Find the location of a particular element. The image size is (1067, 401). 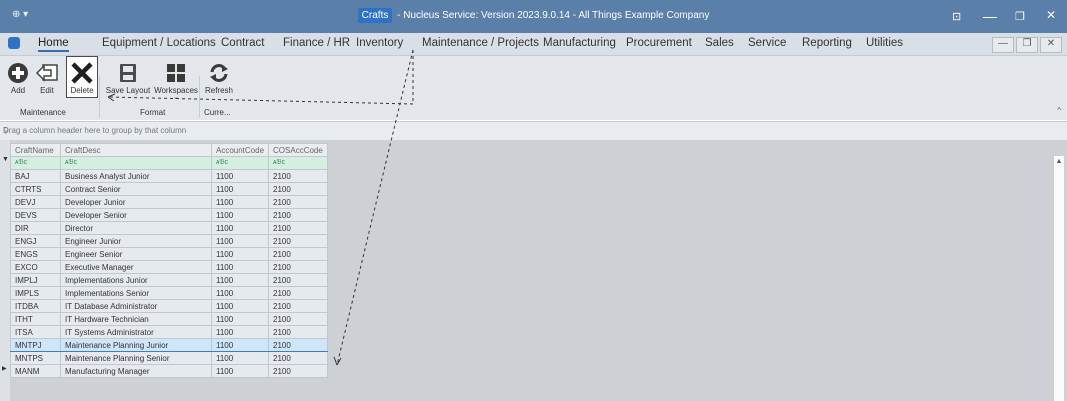

cell-craftname: ITSA is located at coordinates (35, 332).